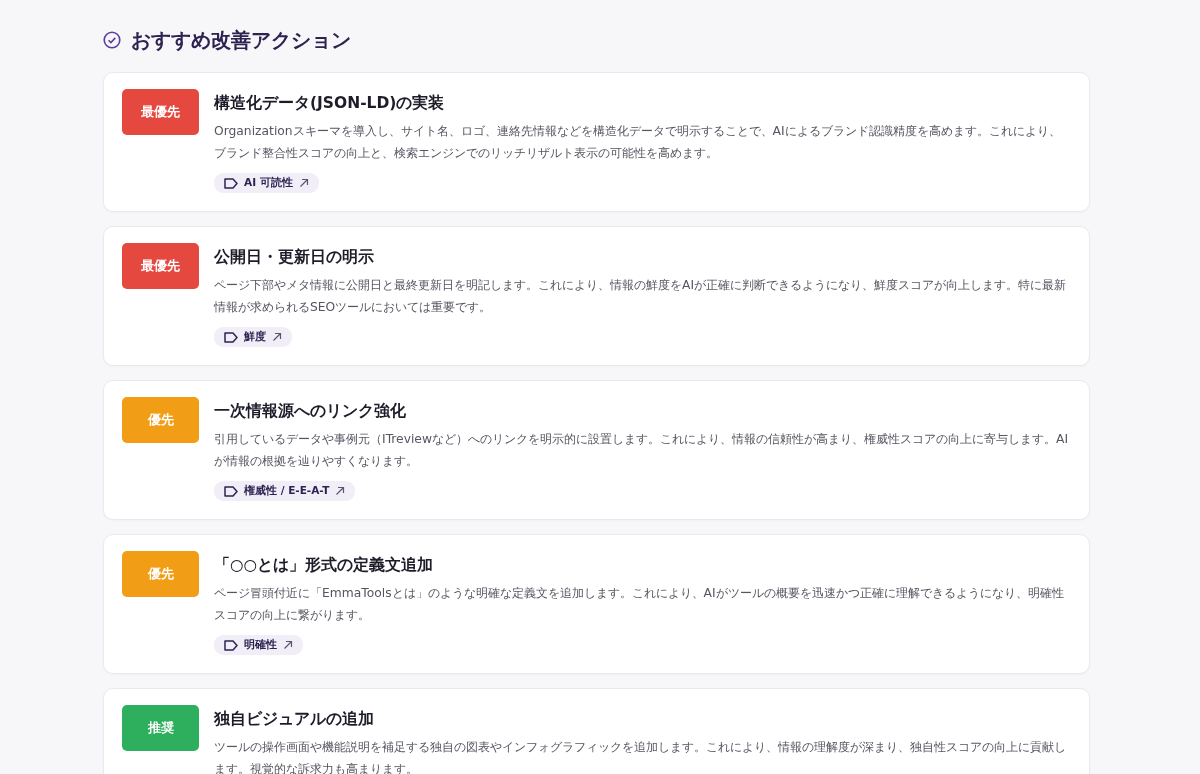 The width and height of the screenshot is (1200, 774). I want to click on section-title: おすすめ改善アクション, so click(241, 40).